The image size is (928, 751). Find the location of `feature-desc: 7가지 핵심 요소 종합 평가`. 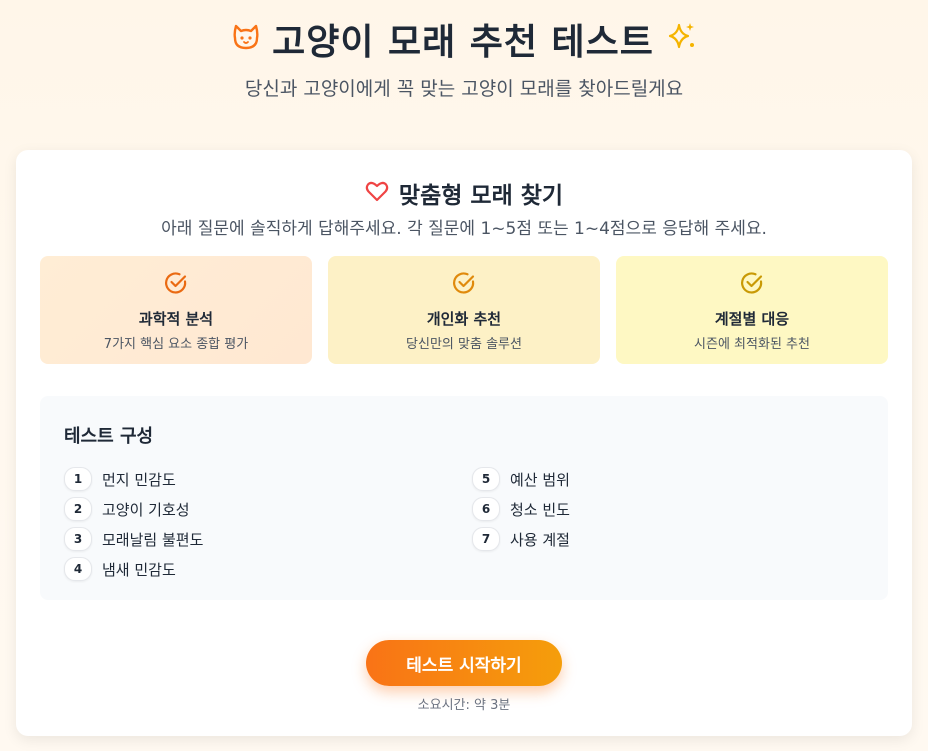

feature-desc: 7가지 핵심 요소 종합 평가 is located at coordinates (176, 344).